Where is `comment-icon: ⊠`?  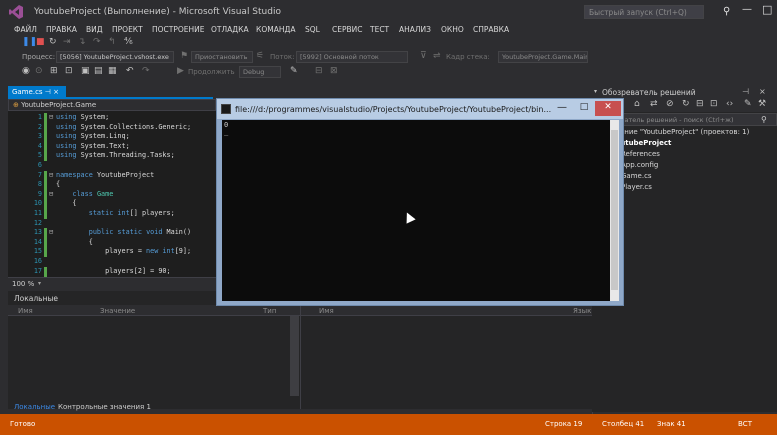
comment-icon: ⊠ is located at coordinates (334, 71).